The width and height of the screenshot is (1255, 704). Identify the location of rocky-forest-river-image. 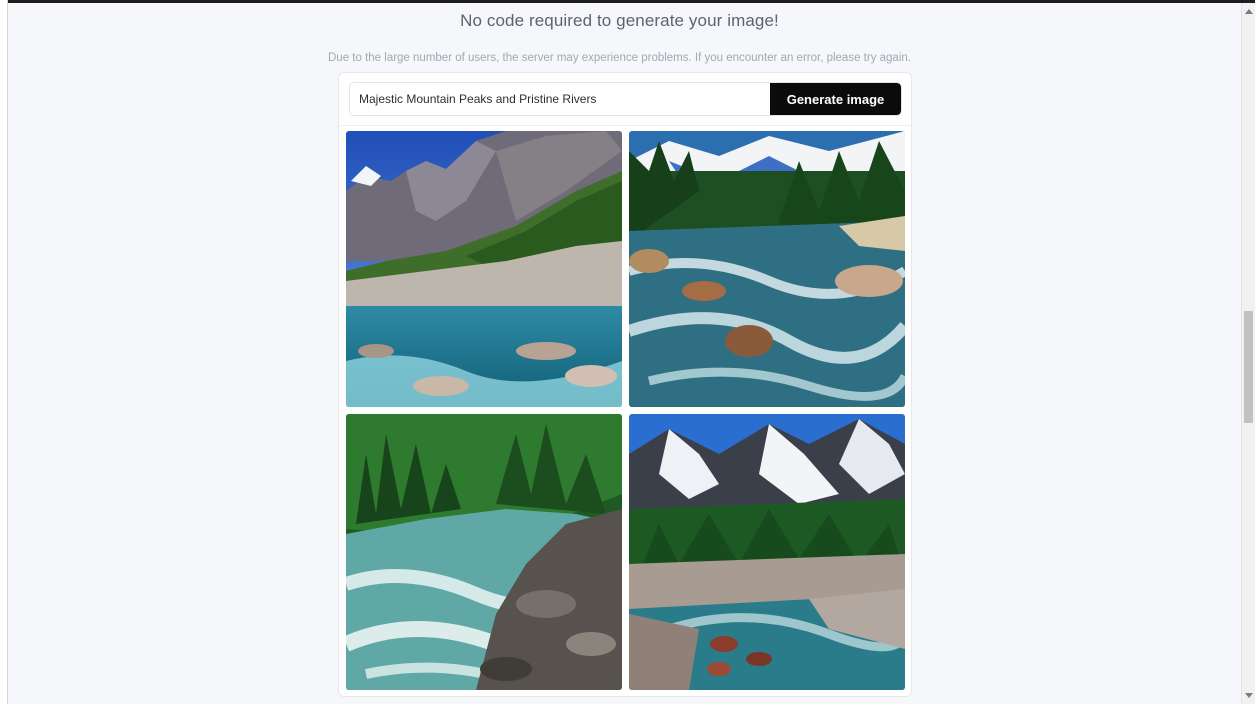
(767, 269).